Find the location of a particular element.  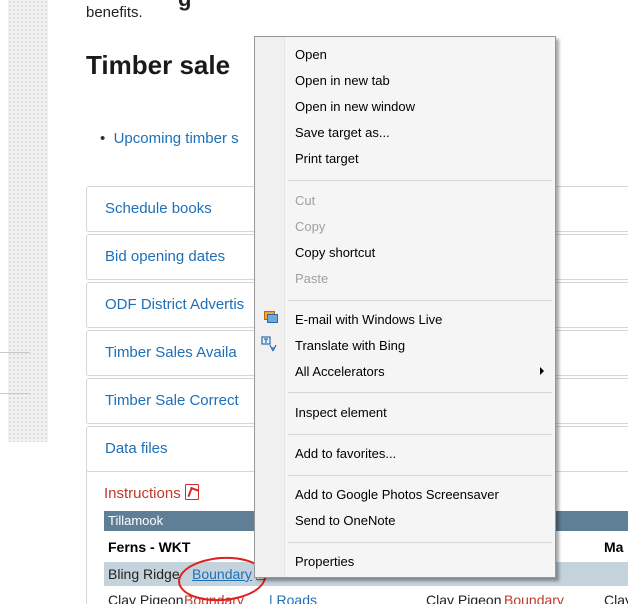

table-cell: Ferns - WKT is located at coordinates (149, 547).